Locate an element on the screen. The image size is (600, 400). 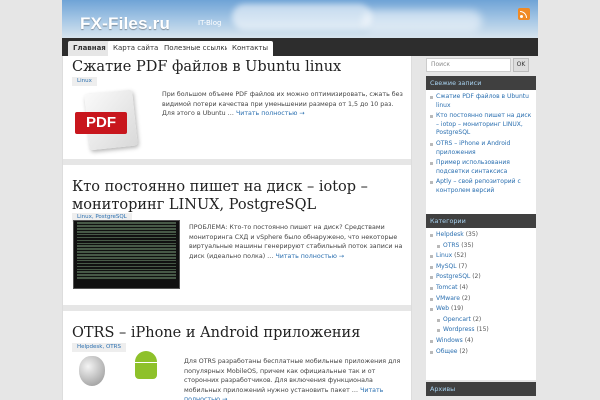
category-link: Windows (4) is located at coordinates (481, 341).